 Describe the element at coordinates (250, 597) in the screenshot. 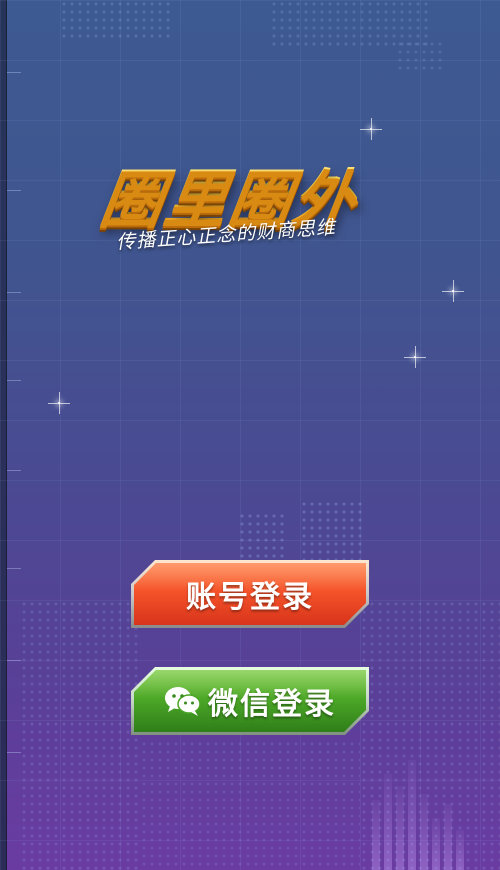

I see `account-login-label: 账号登录` at that location.